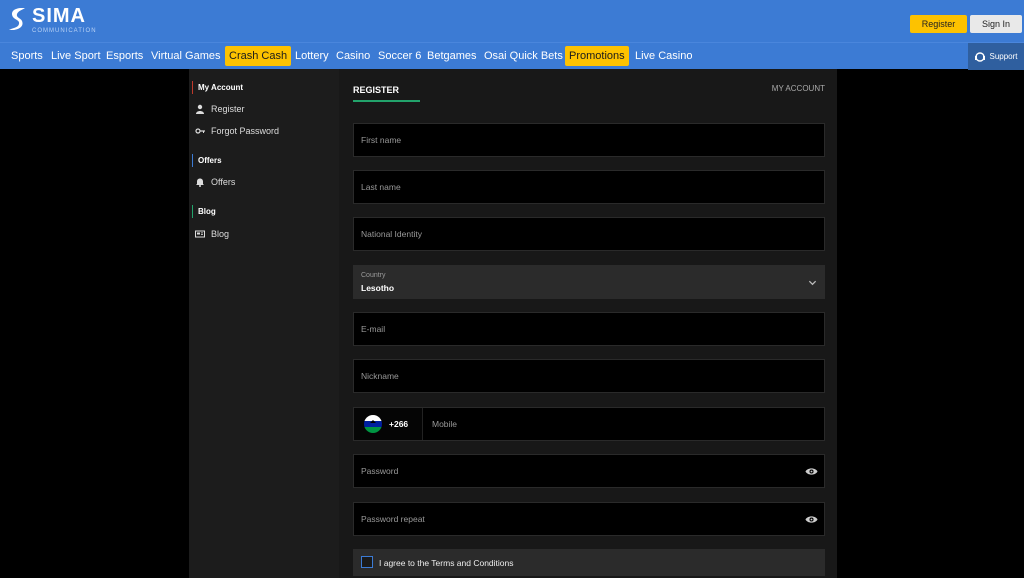 Image resolution: width=1024 pixels, height=578 pixels. What do you see at coordinates (353, 56) in the screenshot?
I see `nav-casino: Casino` at bounding box center [353, 56].